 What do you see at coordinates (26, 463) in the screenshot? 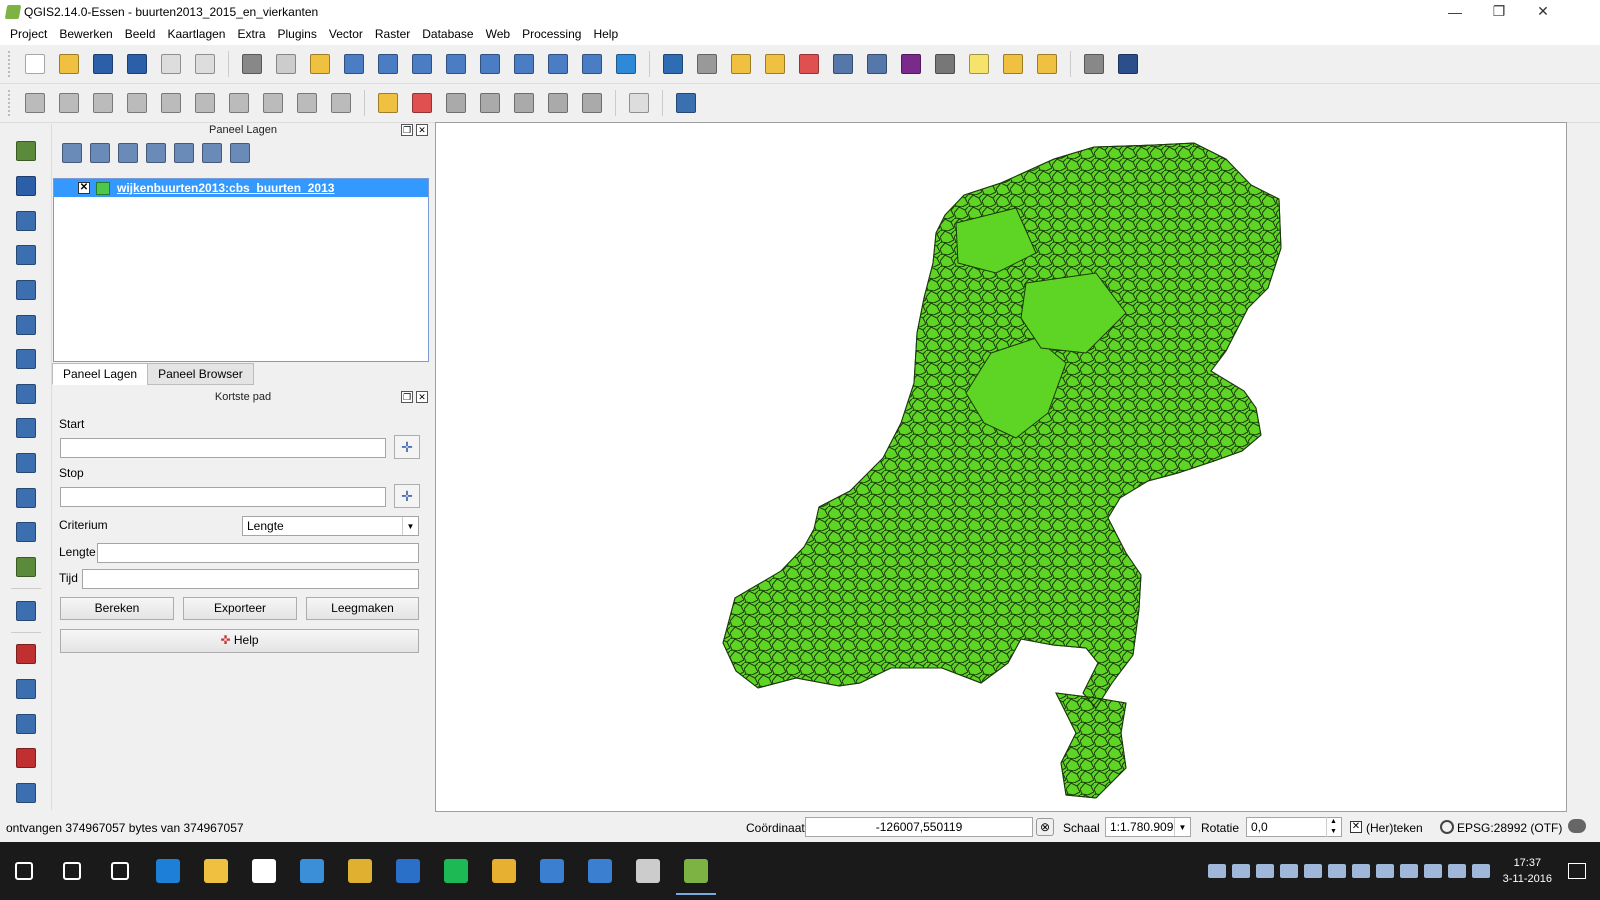
I see `add-wfs-layer-button` at bounding box center [26, 463].